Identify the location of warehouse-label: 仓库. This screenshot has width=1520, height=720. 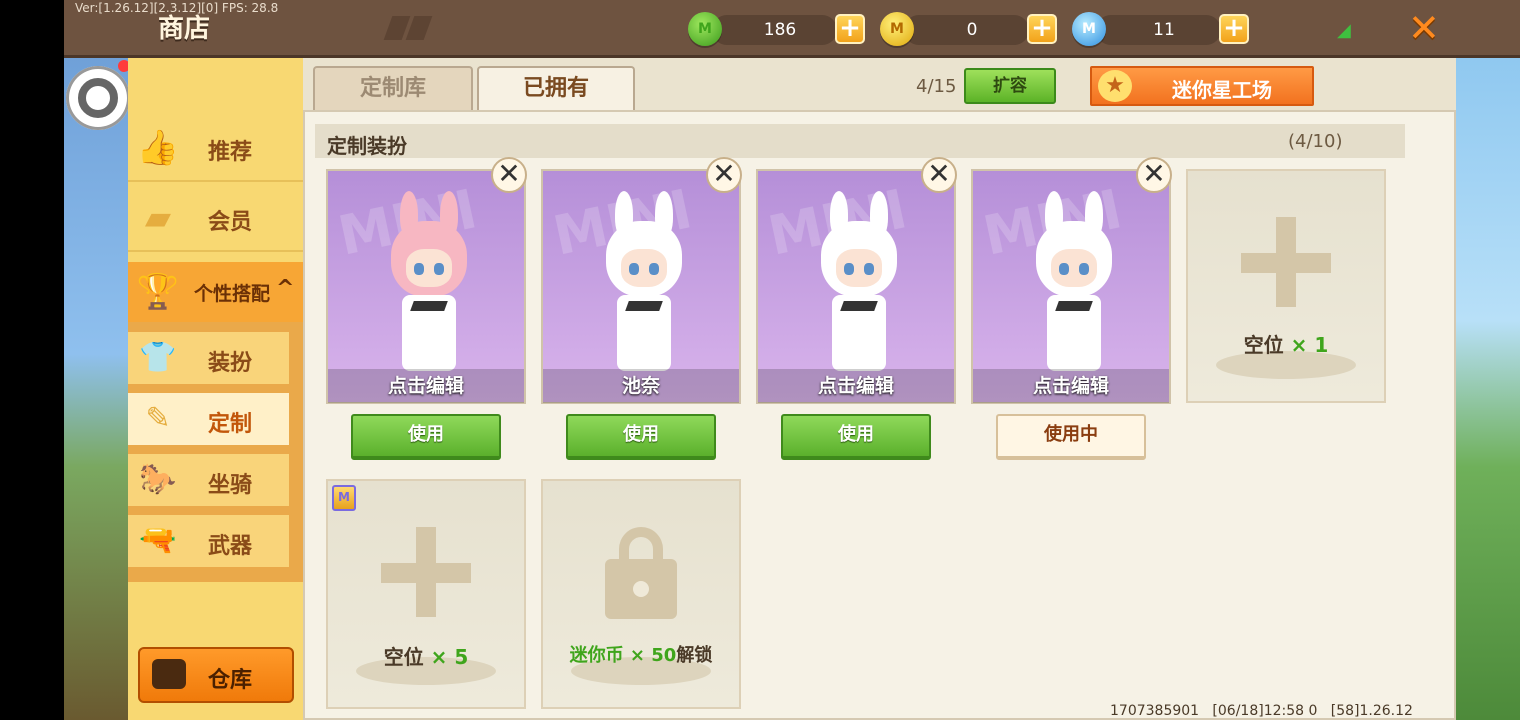
(230, 680).